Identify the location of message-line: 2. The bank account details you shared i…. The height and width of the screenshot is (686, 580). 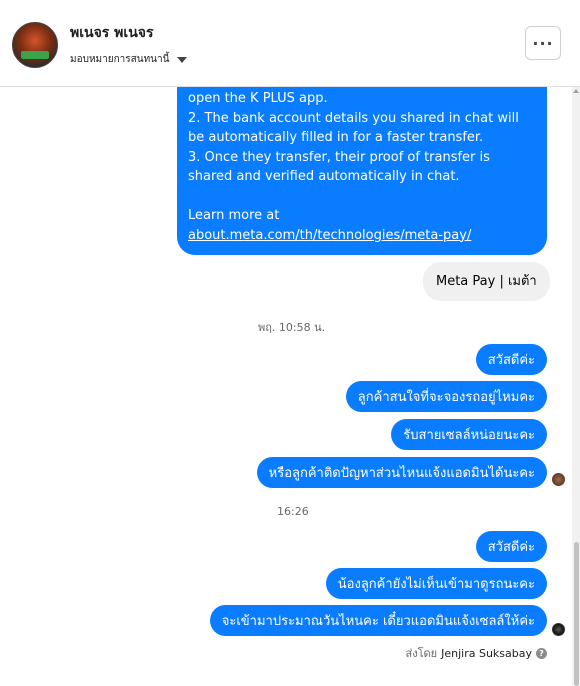
(353, 128).